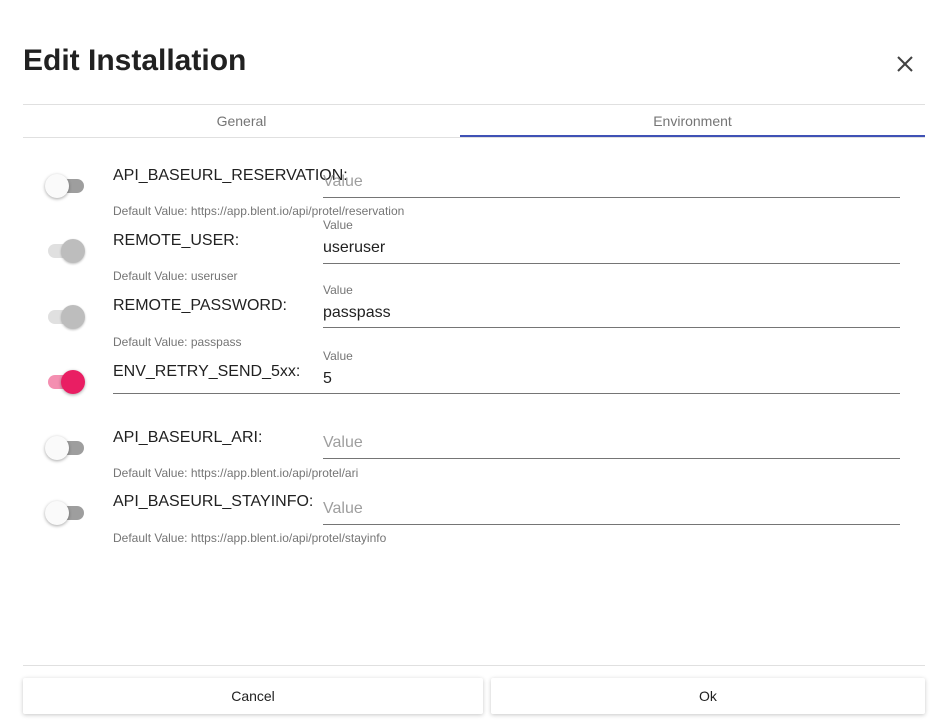 The width and height of the screenshot is (943, 723). What do you see at coordinates (708, 696) in the screenshot?
I see `ok-button: Ok` at bounding box center [708, 696].